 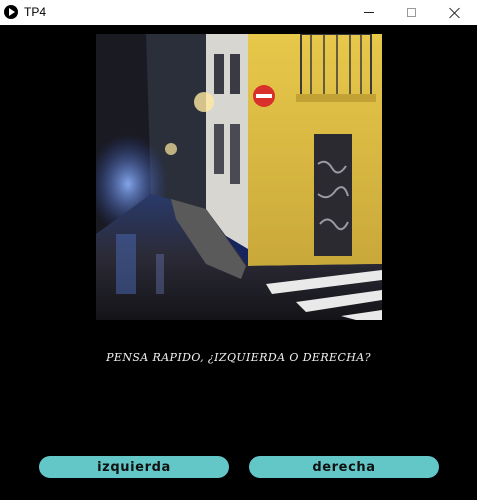 What do you see at coordinates (344, 467) in the screenshot?
I see `derecha-button: derecha` at bounding box center [344, 467].